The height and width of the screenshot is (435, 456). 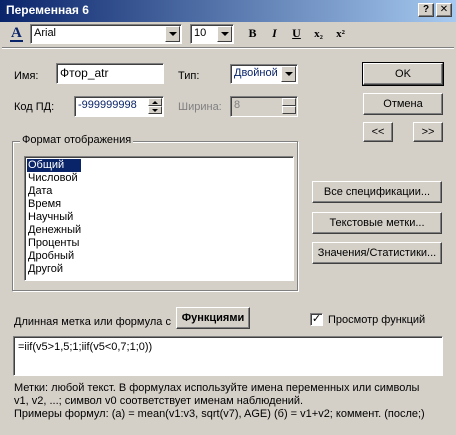 What do you see at coordinates (54, 165) in the screenshot?
I see `list-item: Общий` at bounding box center [54, 165].